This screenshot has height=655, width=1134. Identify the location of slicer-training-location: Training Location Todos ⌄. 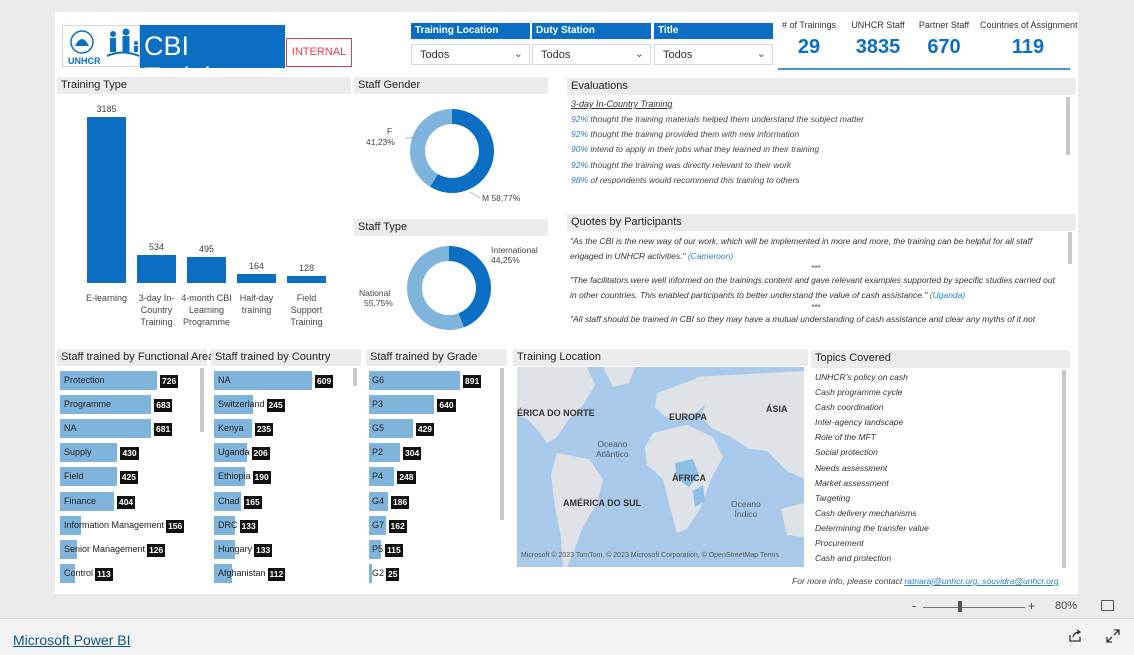
(470, 44).